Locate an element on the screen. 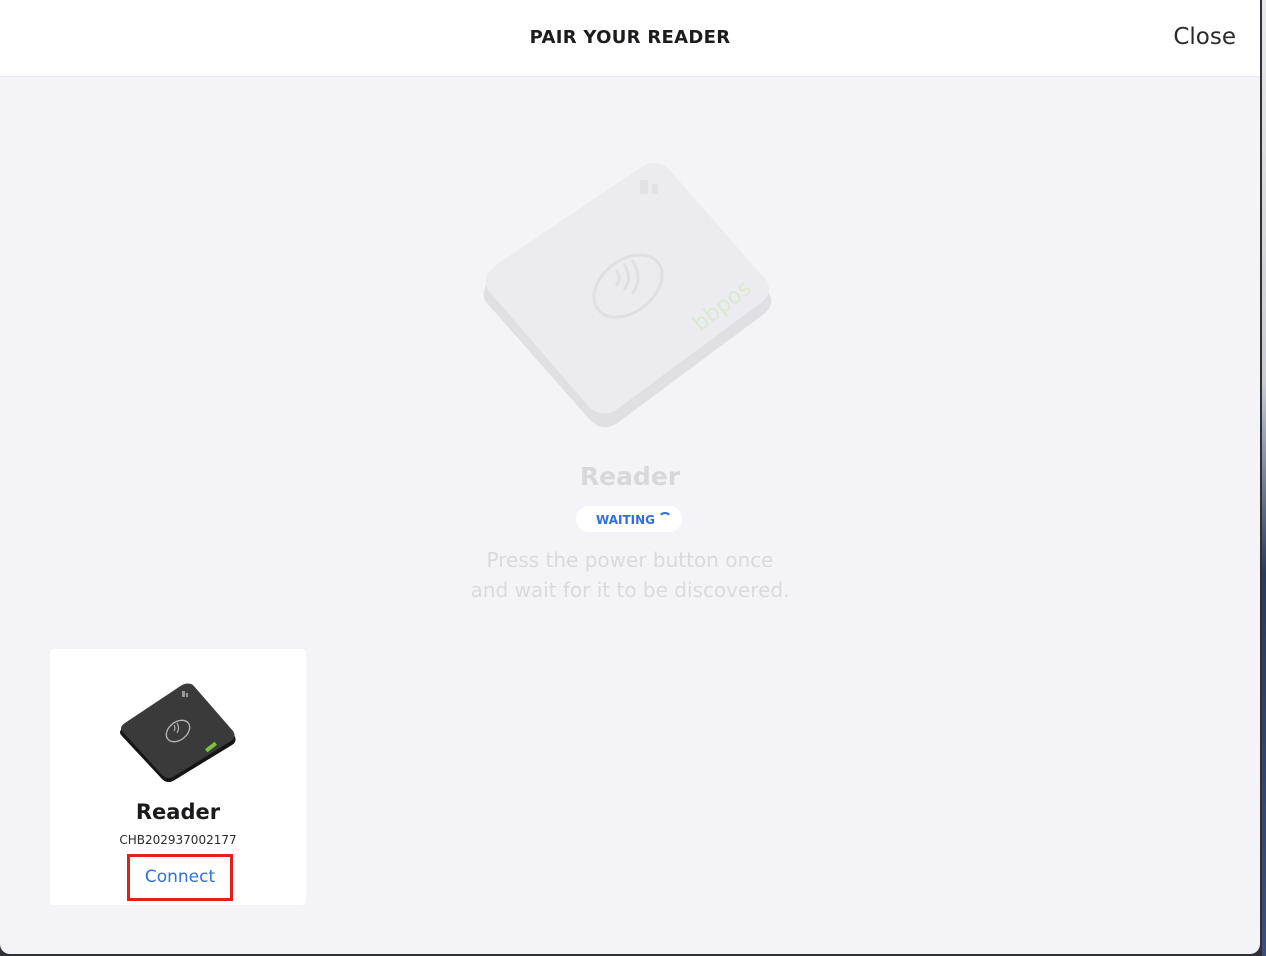  discovery-device-name: Reader is located at coordinates (630, 476).